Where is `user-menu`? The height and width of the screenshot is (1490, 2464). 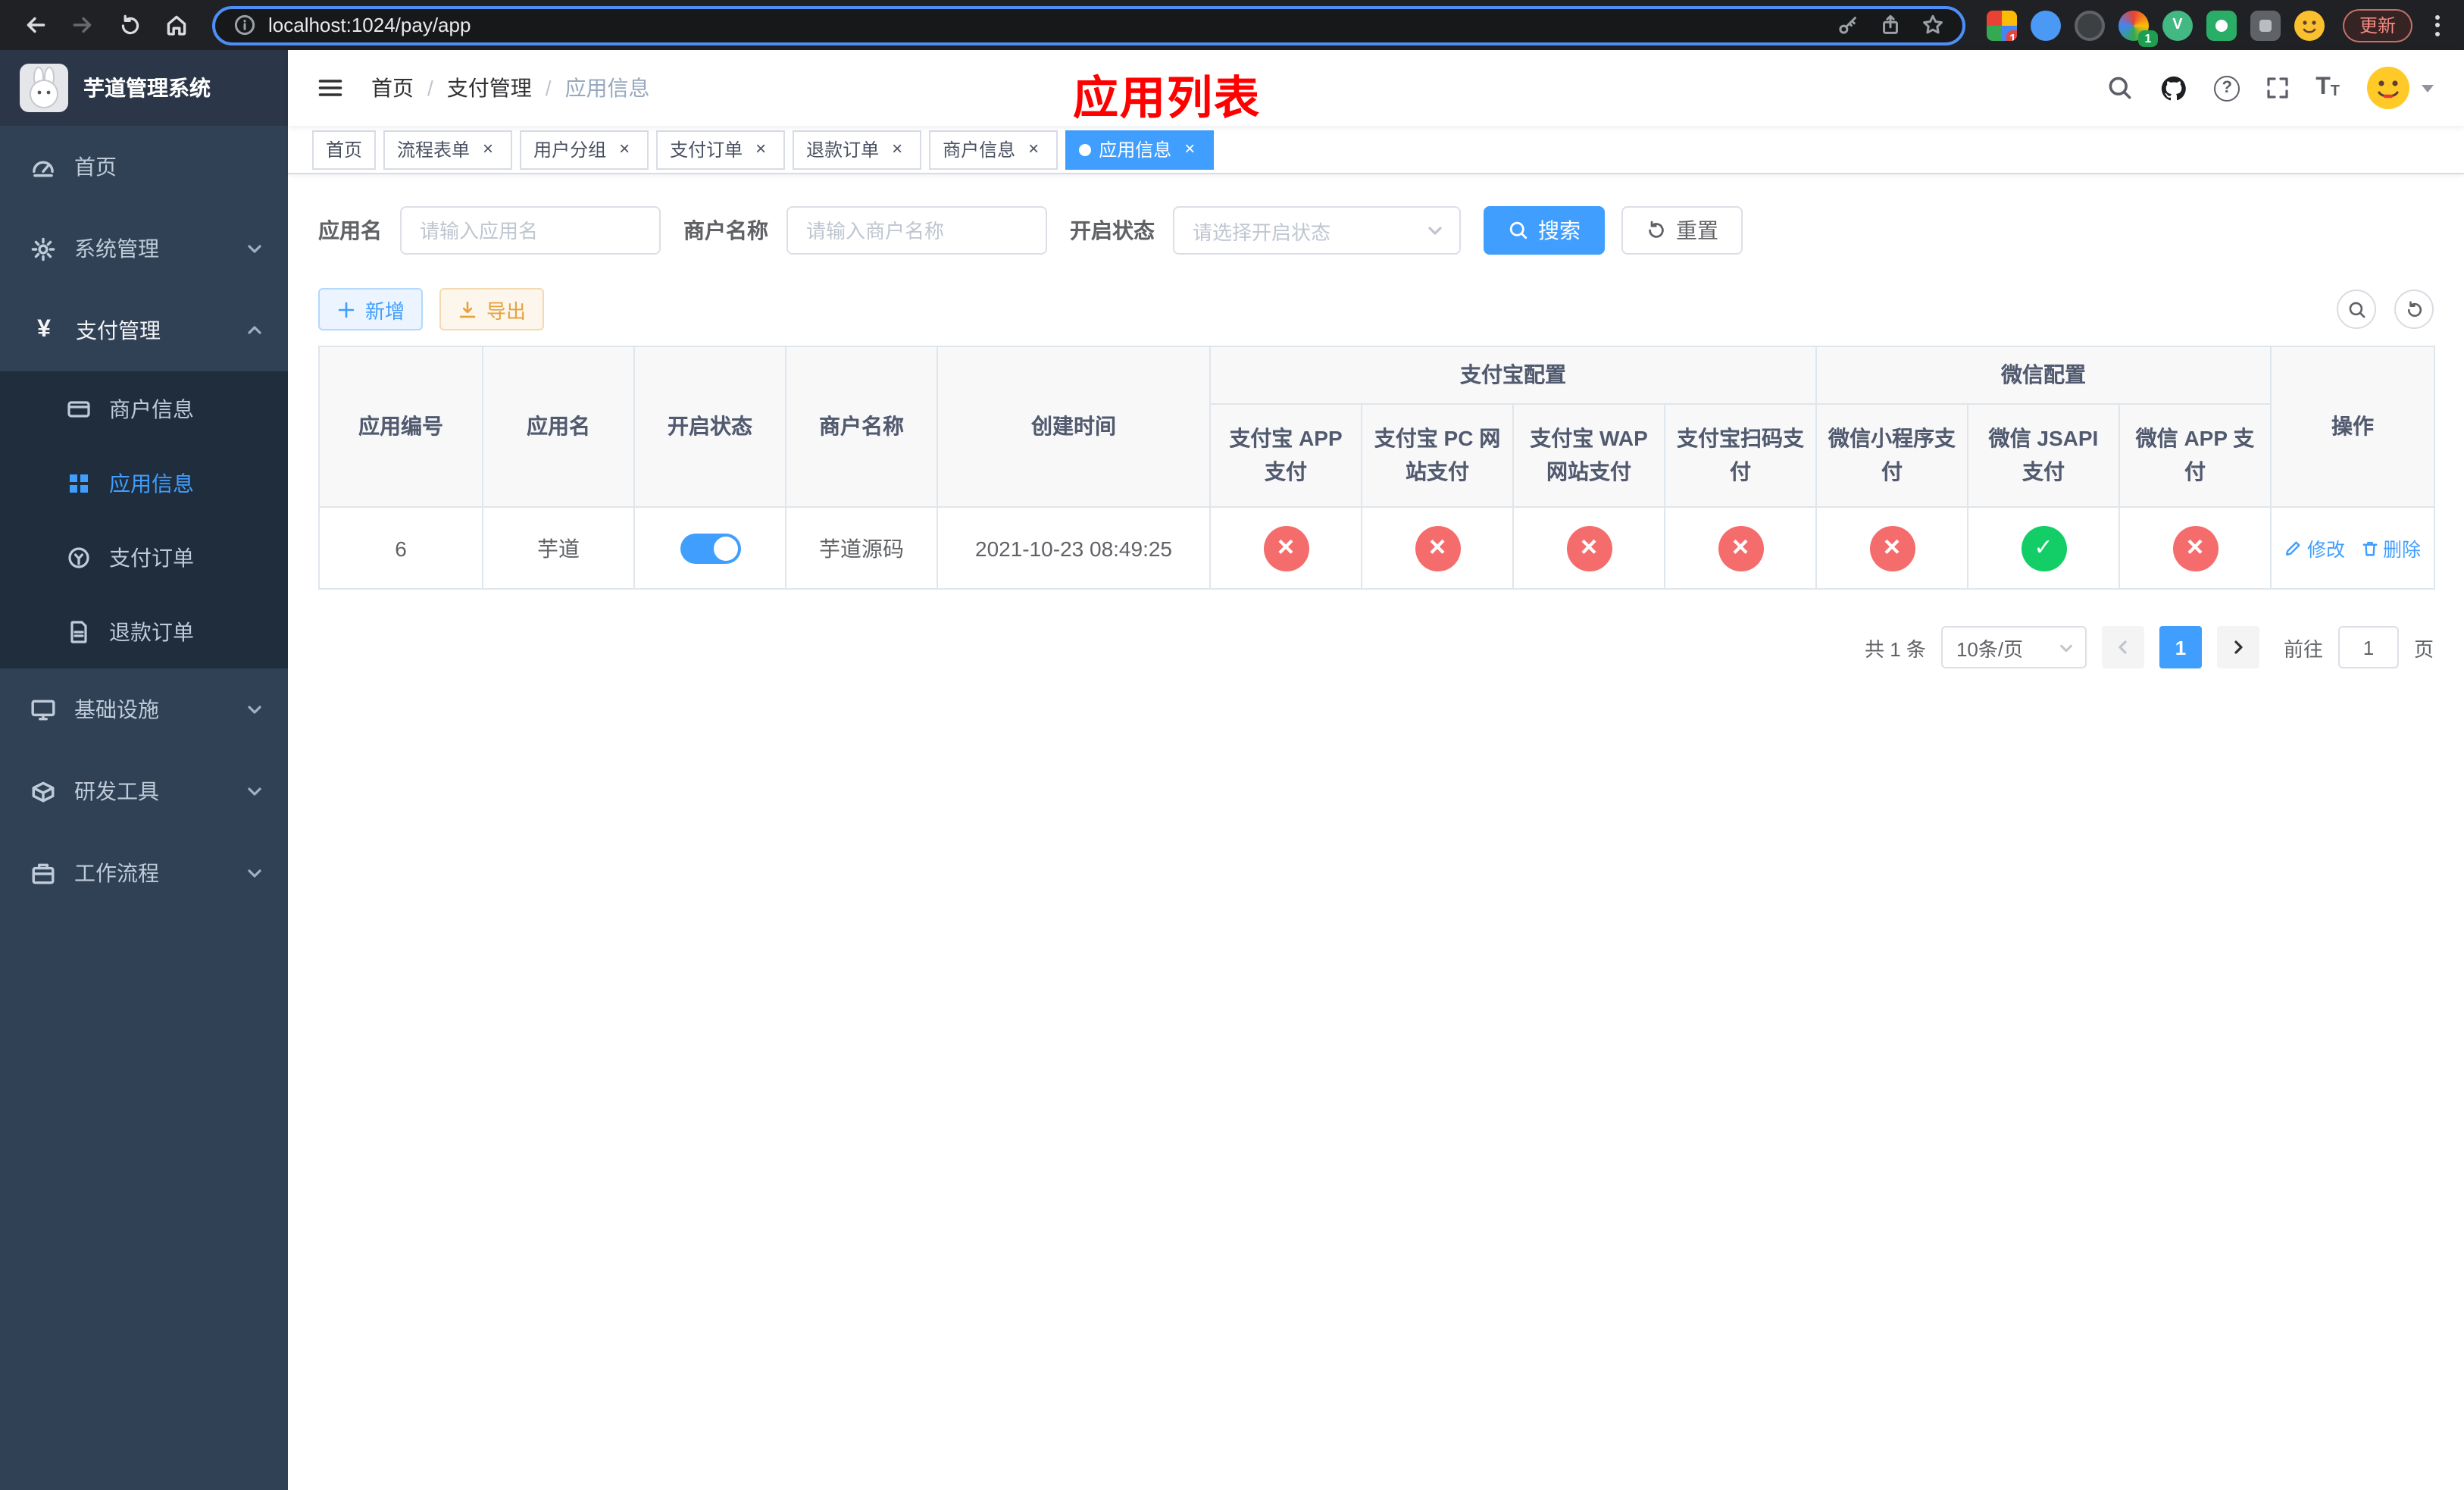
user-menu is located at coordinates (2400, 88).